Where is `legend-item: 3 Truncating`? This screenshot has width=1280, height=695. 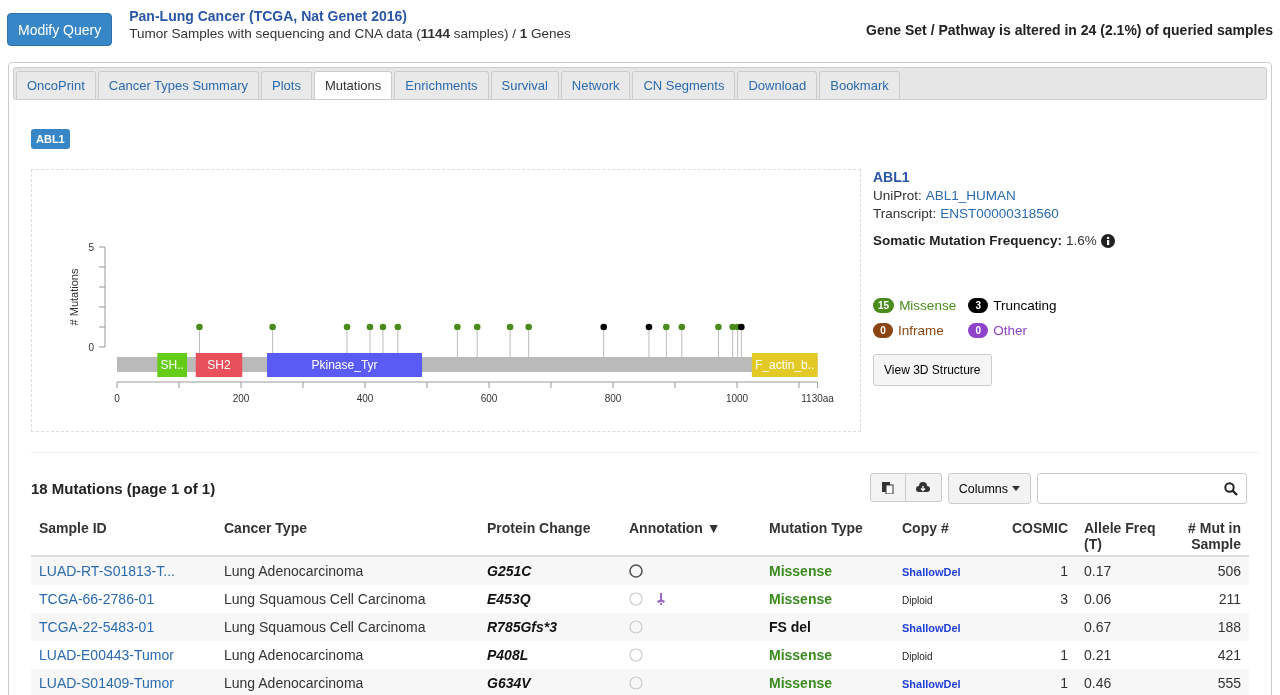
legend-item: 3 Truncating is located at coordinates (1012, 305).